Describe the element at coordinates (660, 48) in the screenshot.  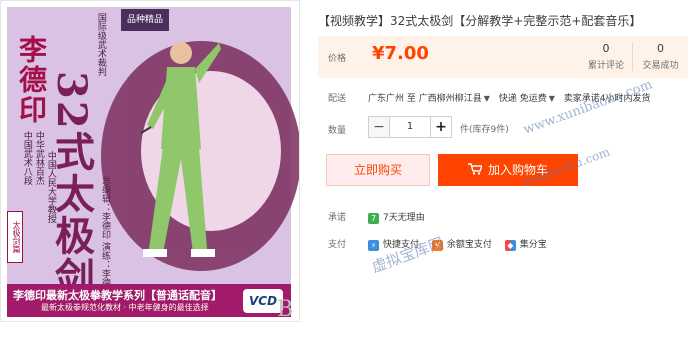
I see `sales-count: 0` at that location.